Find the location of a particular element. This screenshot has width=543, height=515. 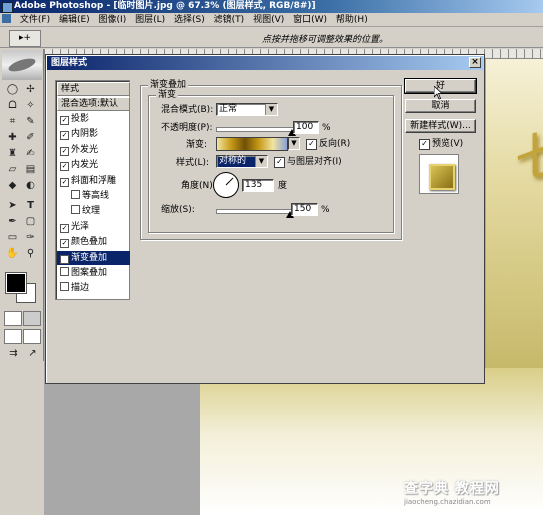

dialog-title: 图层样式 is located at coordinates (69, 63).